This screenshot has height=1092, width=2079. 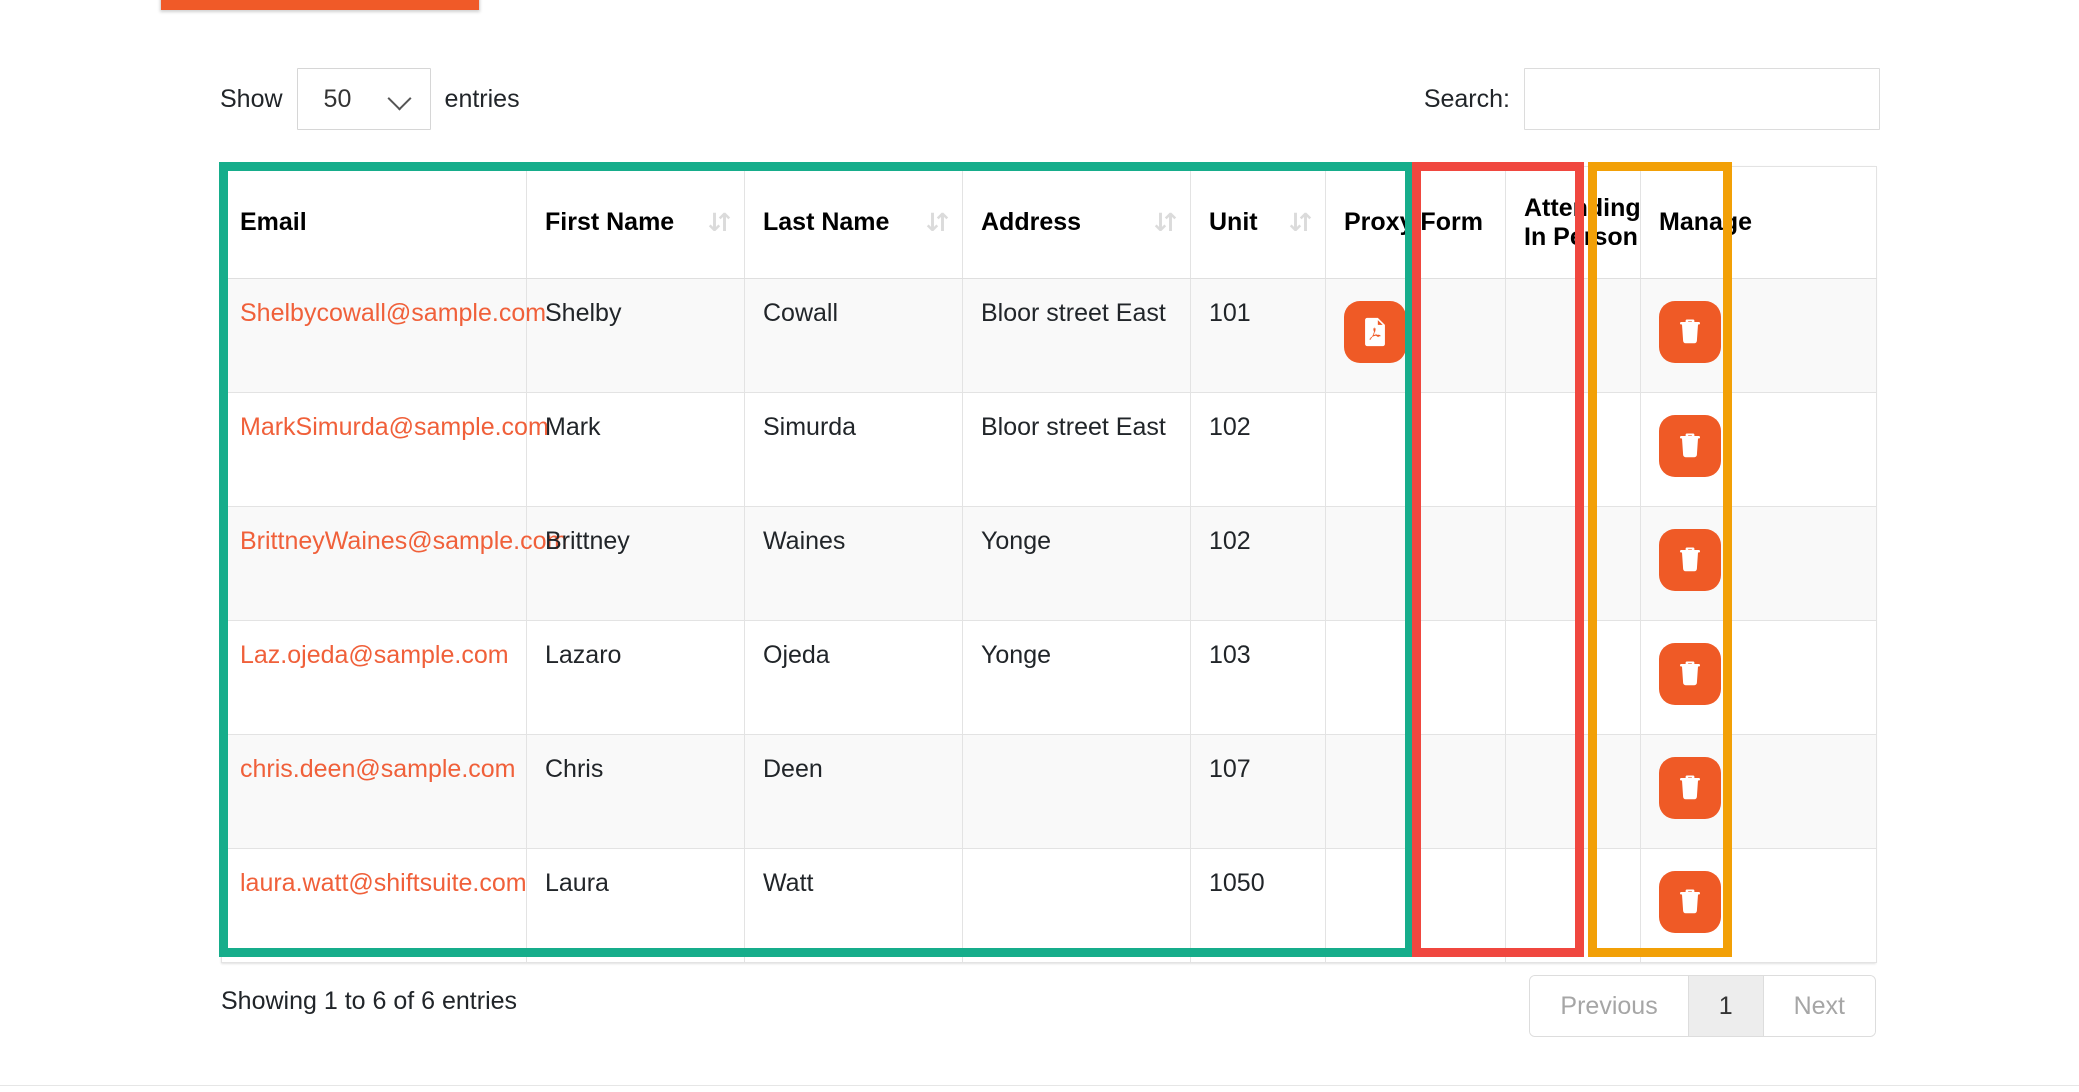 What do you see at coordinates (853, 335) in the screenshot?
I see `cell-last-name: Cowall` at bounding box center [853, 335].